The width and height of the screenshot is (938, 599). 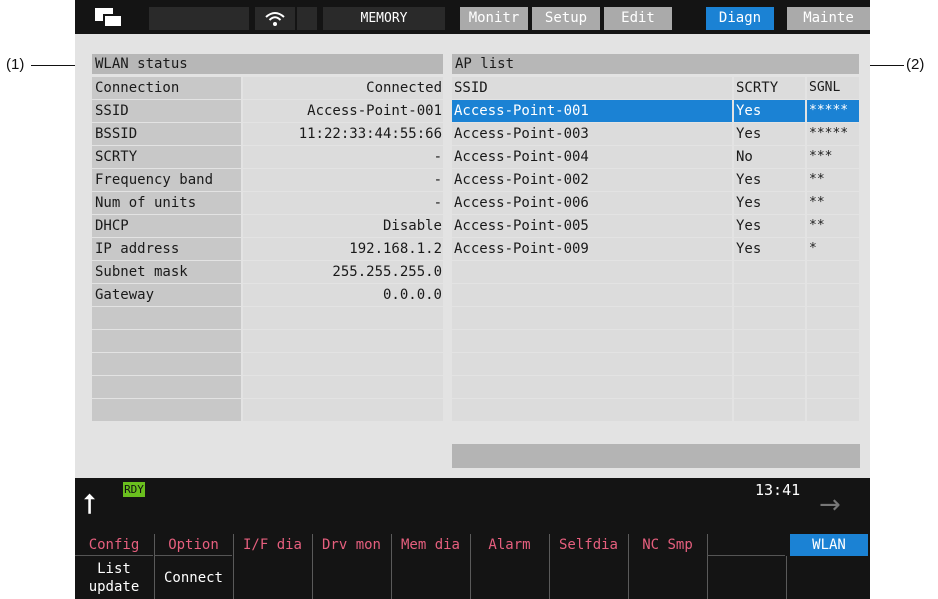 What do you see at coordinates (343, 272) in the screenshot?
I see `wlan-value: 255.255.255.0` at bounding box center [343, 272].